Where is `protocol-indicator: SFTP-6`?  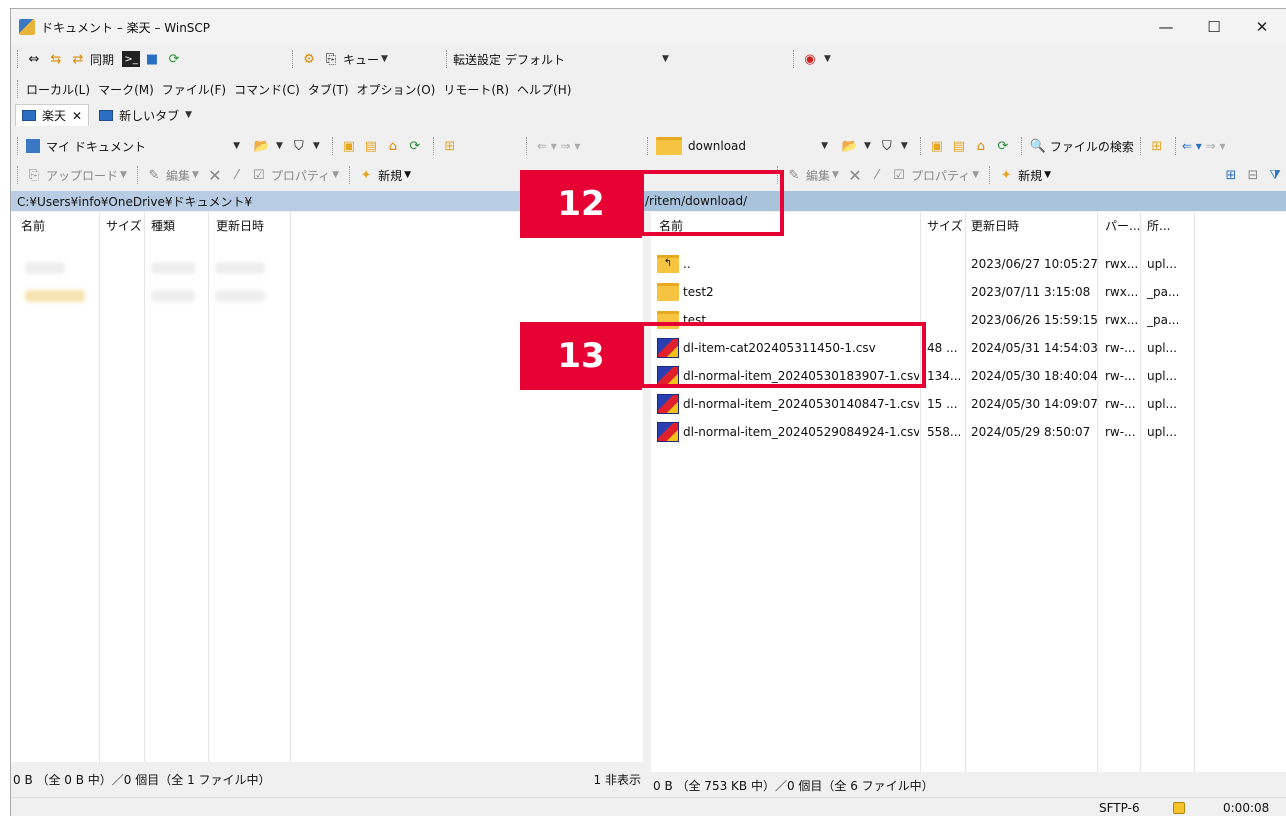 protocol-indicator: SFTP-6 is located at coordinates (1119, 807).